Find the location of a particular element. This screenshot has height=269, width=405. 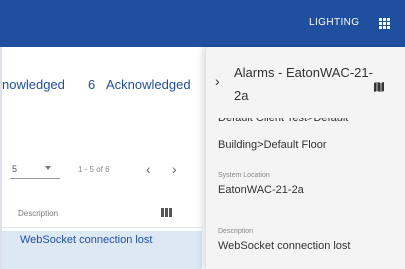

breadcrumb-first-line: Default Client Test>Default is located at coordinates (283, 121).